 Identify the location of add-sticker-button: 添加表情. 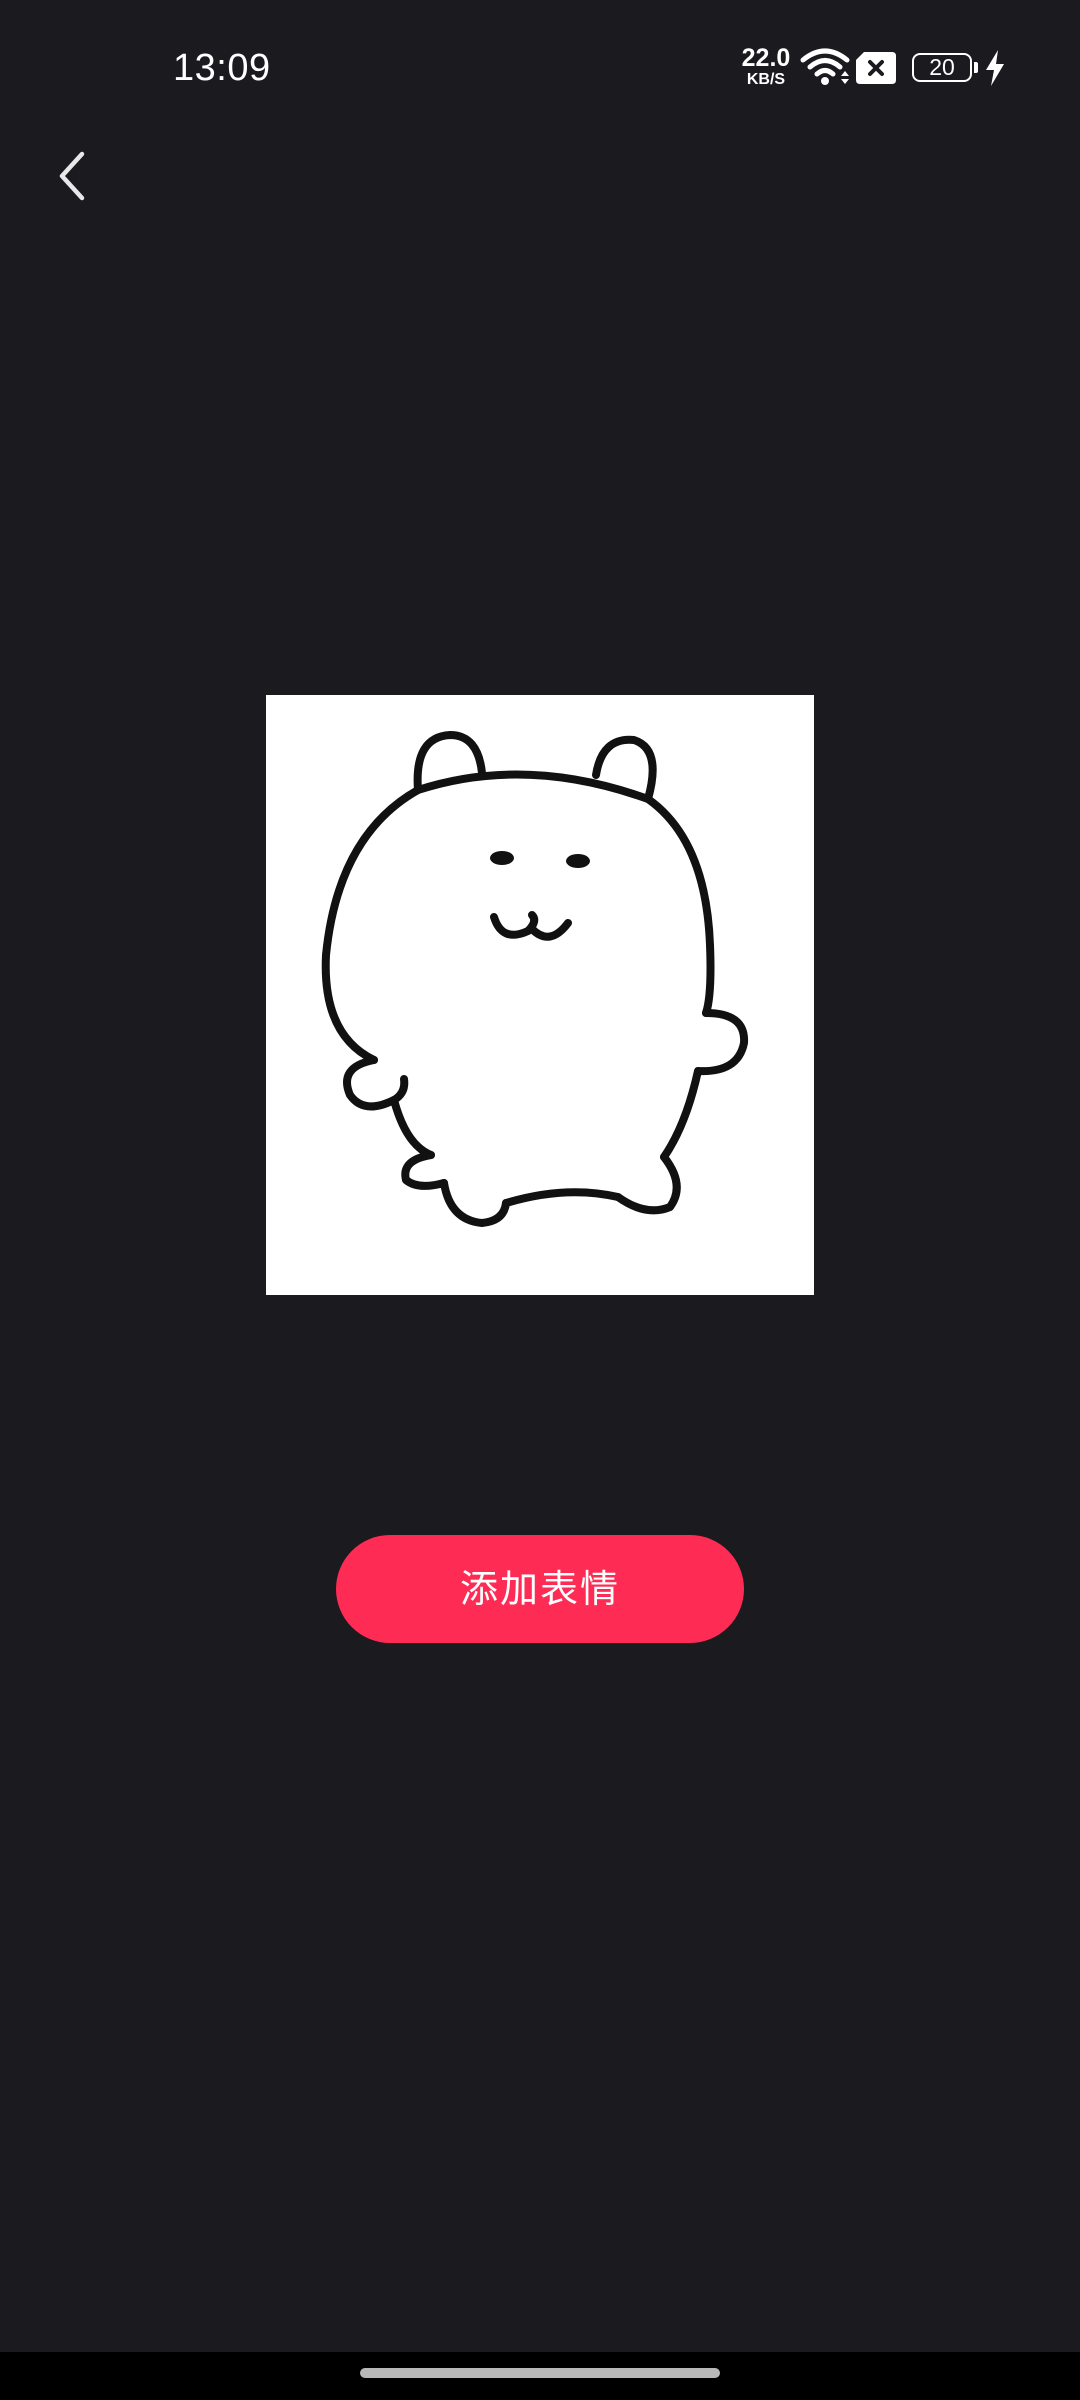
(540, 1589).